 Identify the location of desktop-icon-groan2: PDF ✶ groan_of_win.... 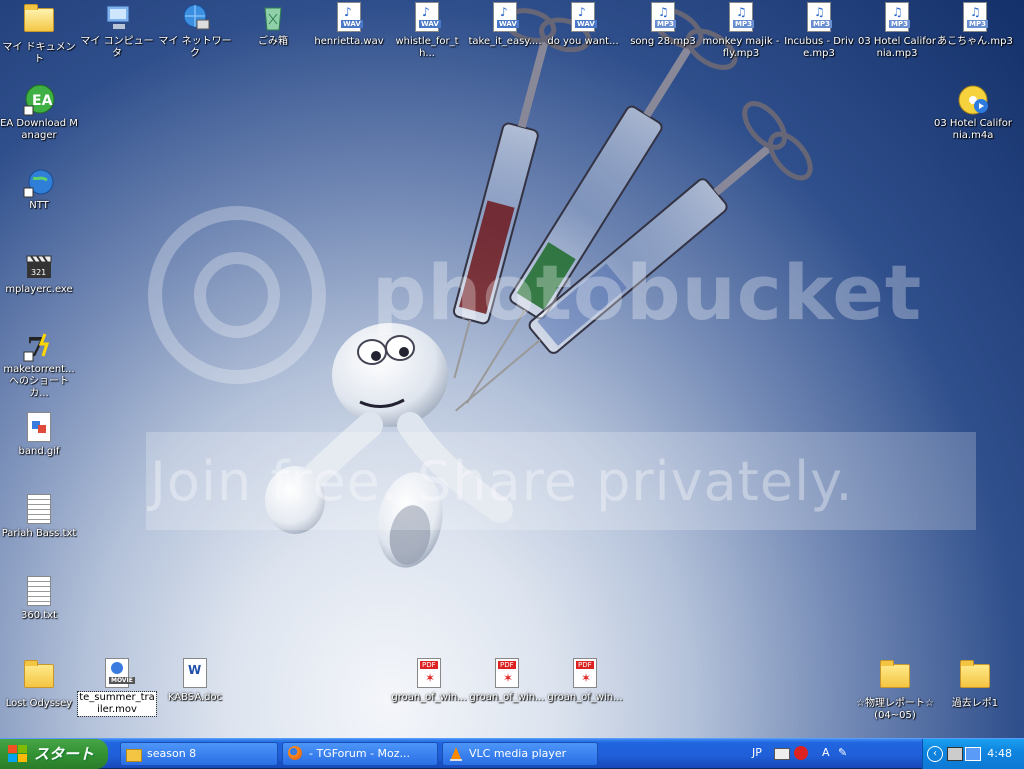
(507, 681).